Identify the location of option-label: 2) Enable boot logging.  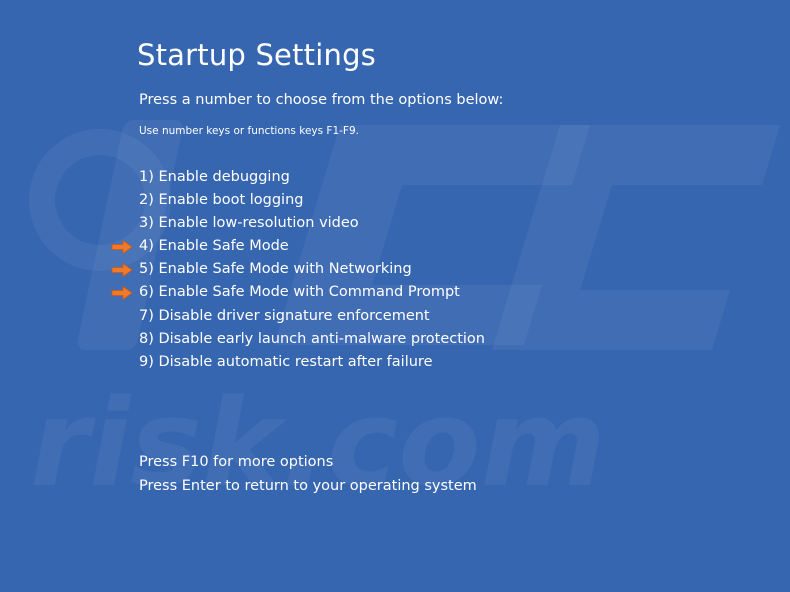
(221, 200).